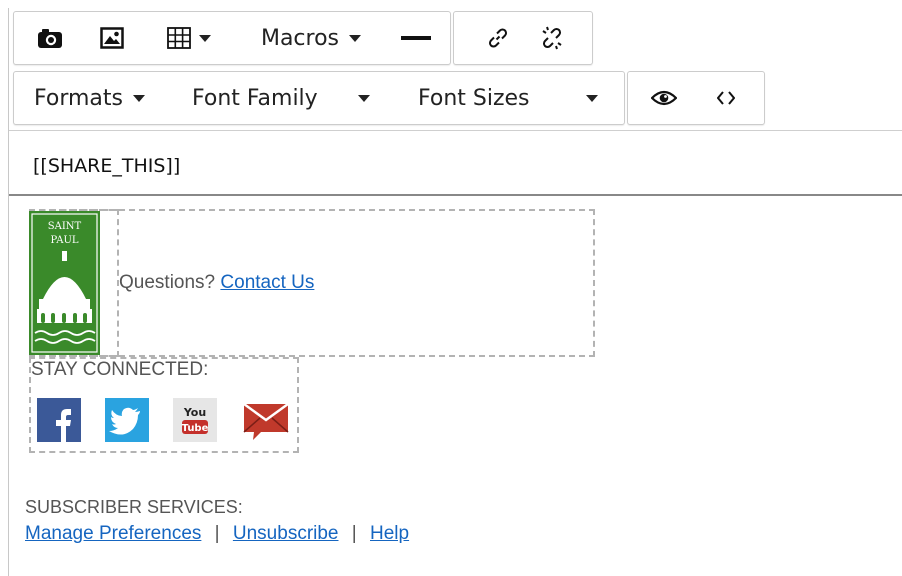 Image resolution: width=902 pixels, height=576 pixels. I want to click on help-link: Help, so click(389, 533).